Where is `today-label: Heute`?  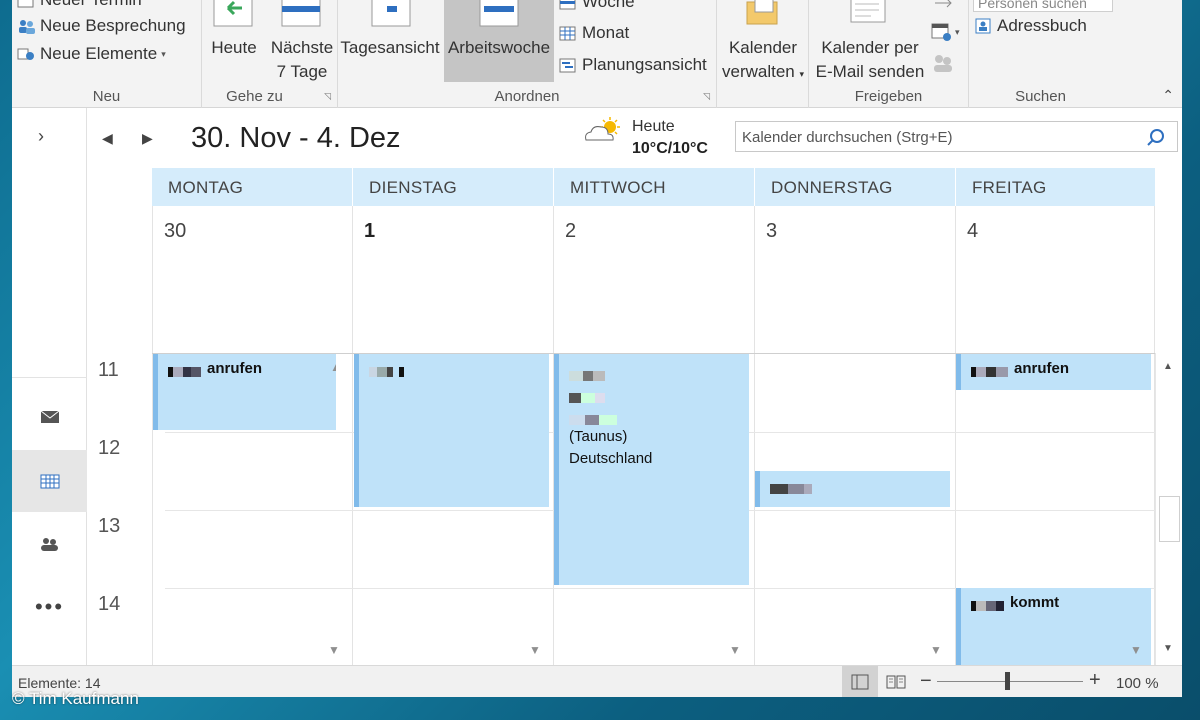
today-label: Heute is located at coordinates (234, 47).